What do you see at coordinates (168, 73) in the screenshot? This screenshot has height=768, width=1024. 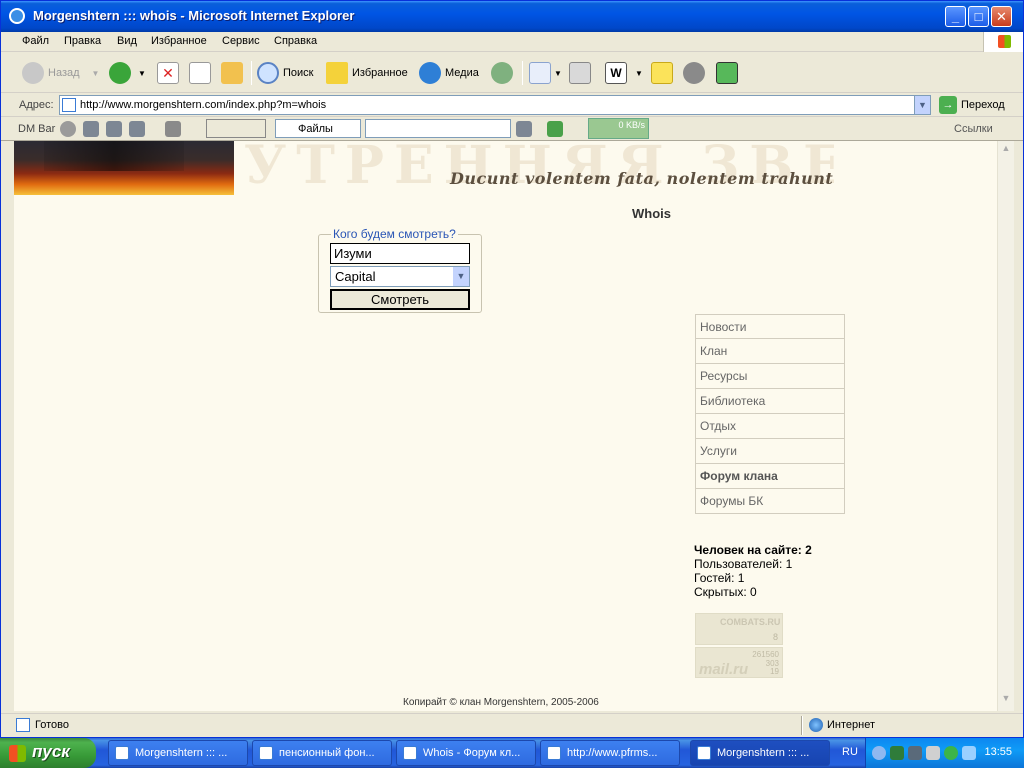 I see `stop-button: ✕` at bounding box center [168, 73].